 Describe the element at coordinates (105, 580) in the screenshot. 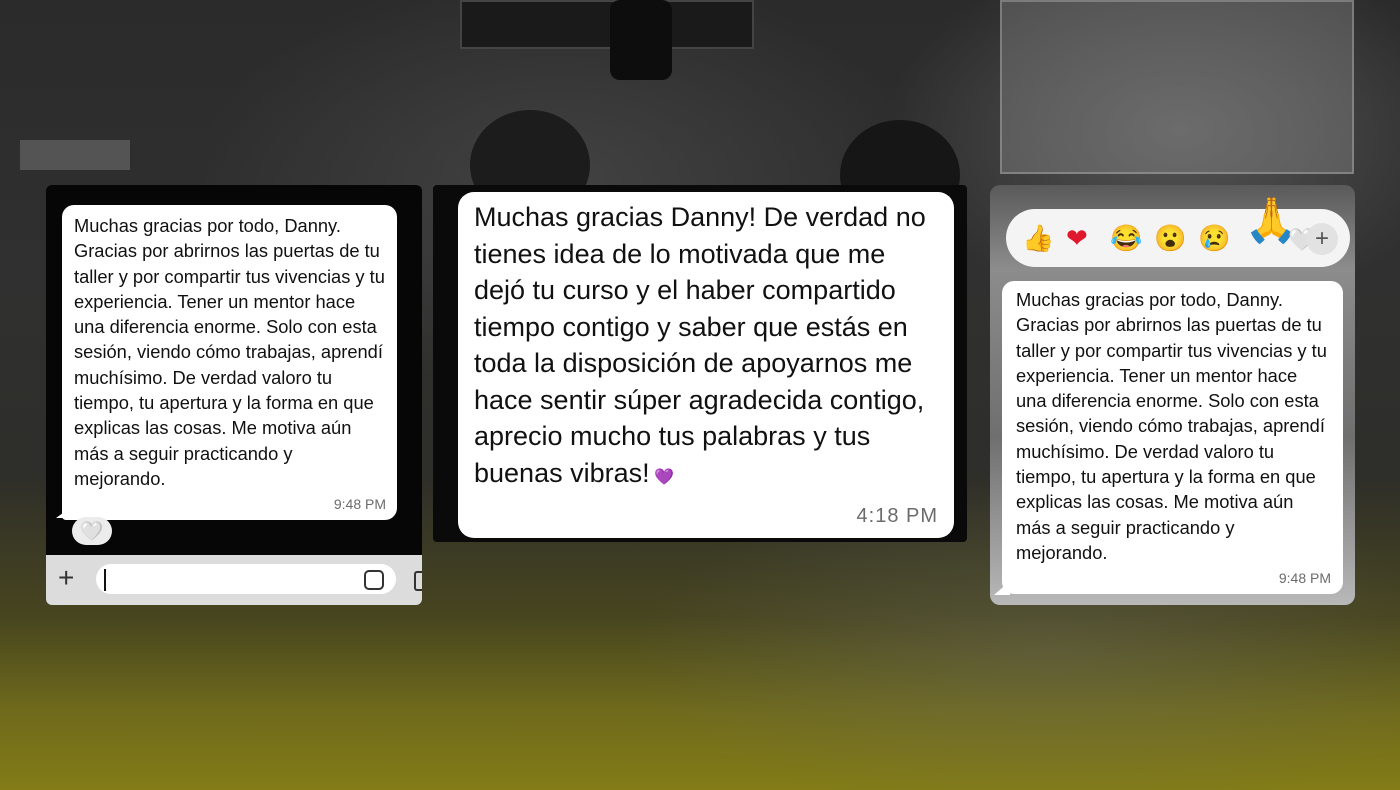

I see `text-caret` at that location.